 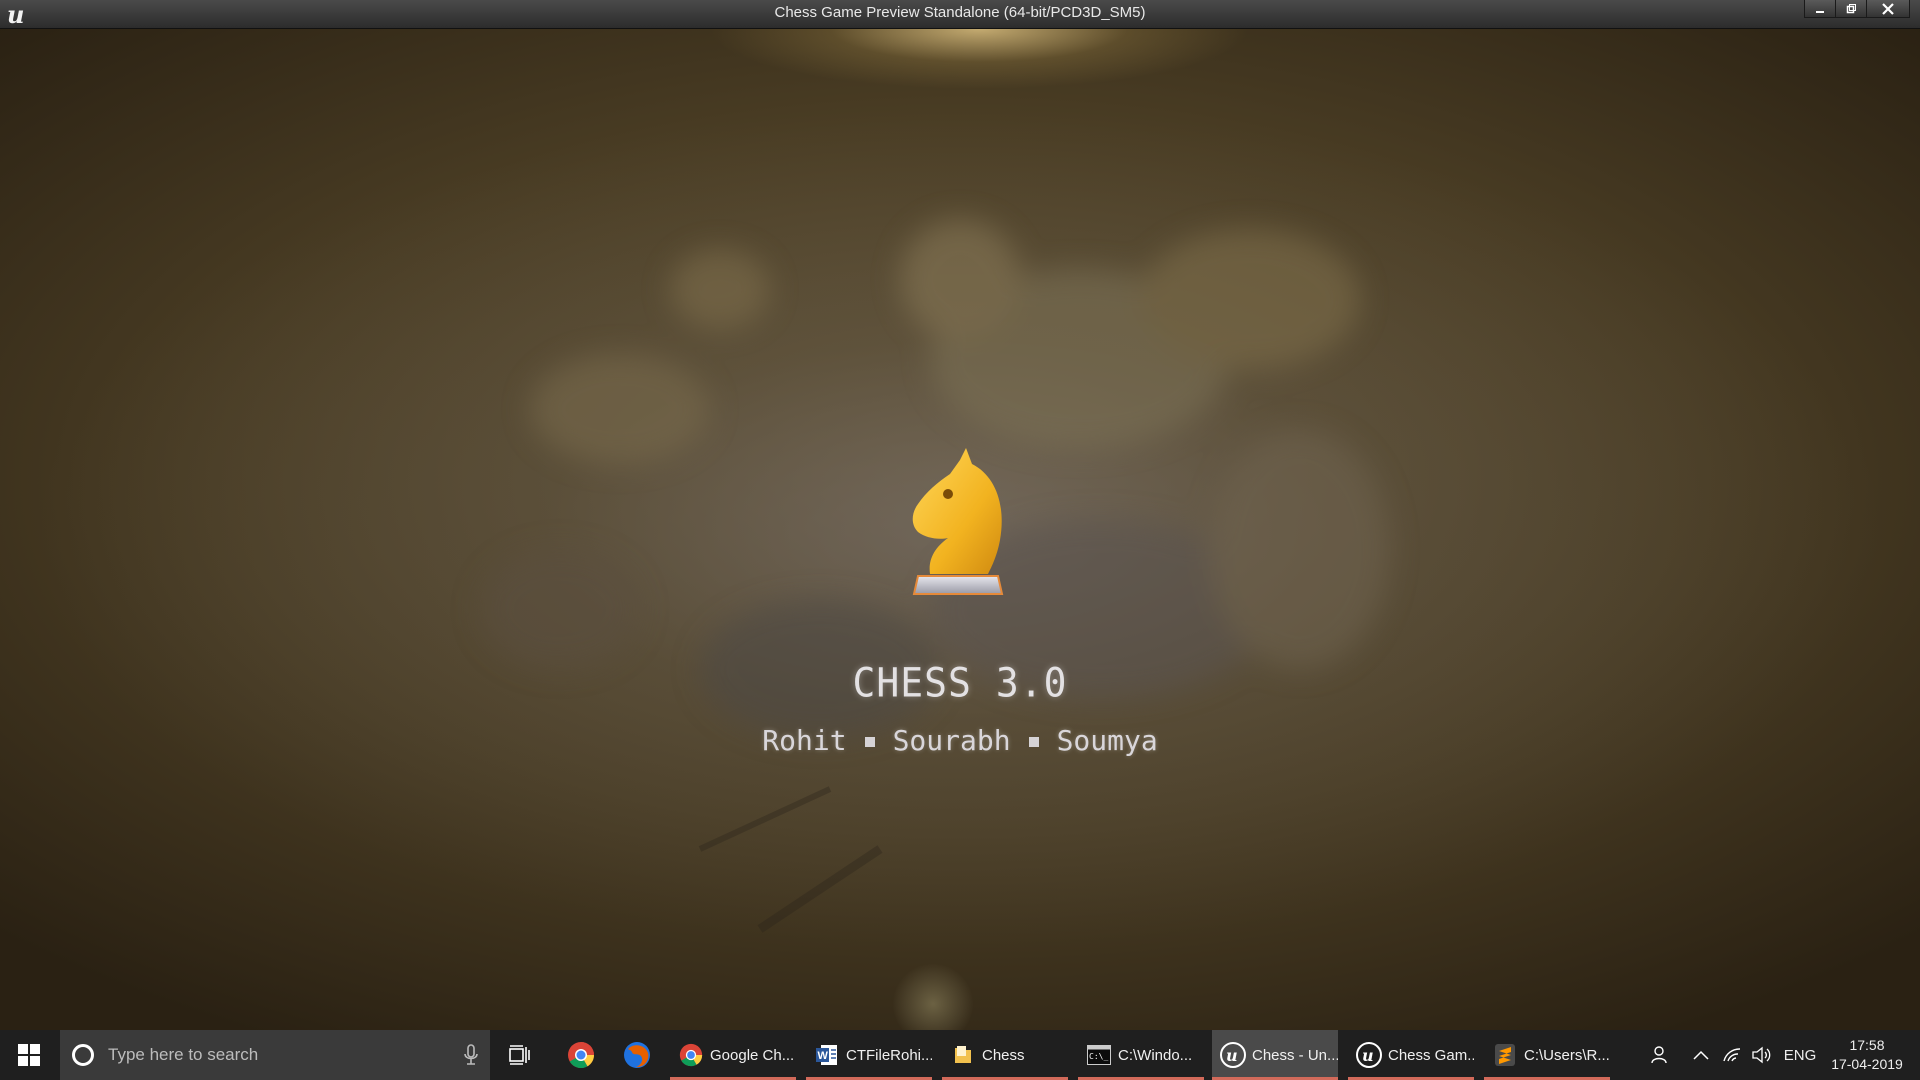 I want to click on people-button, so click(x=1660, y=1055).